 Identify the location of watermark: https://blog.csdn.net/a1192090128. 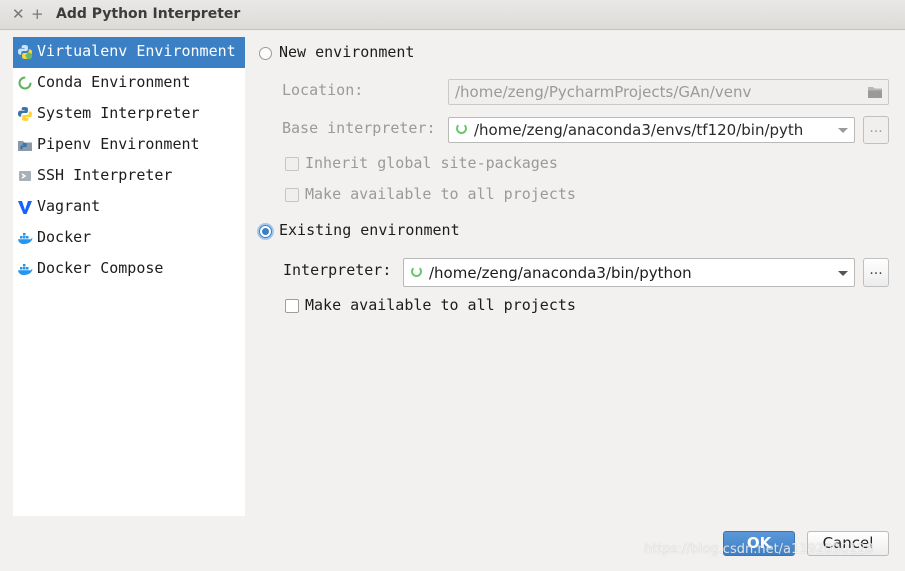
(759, 549).